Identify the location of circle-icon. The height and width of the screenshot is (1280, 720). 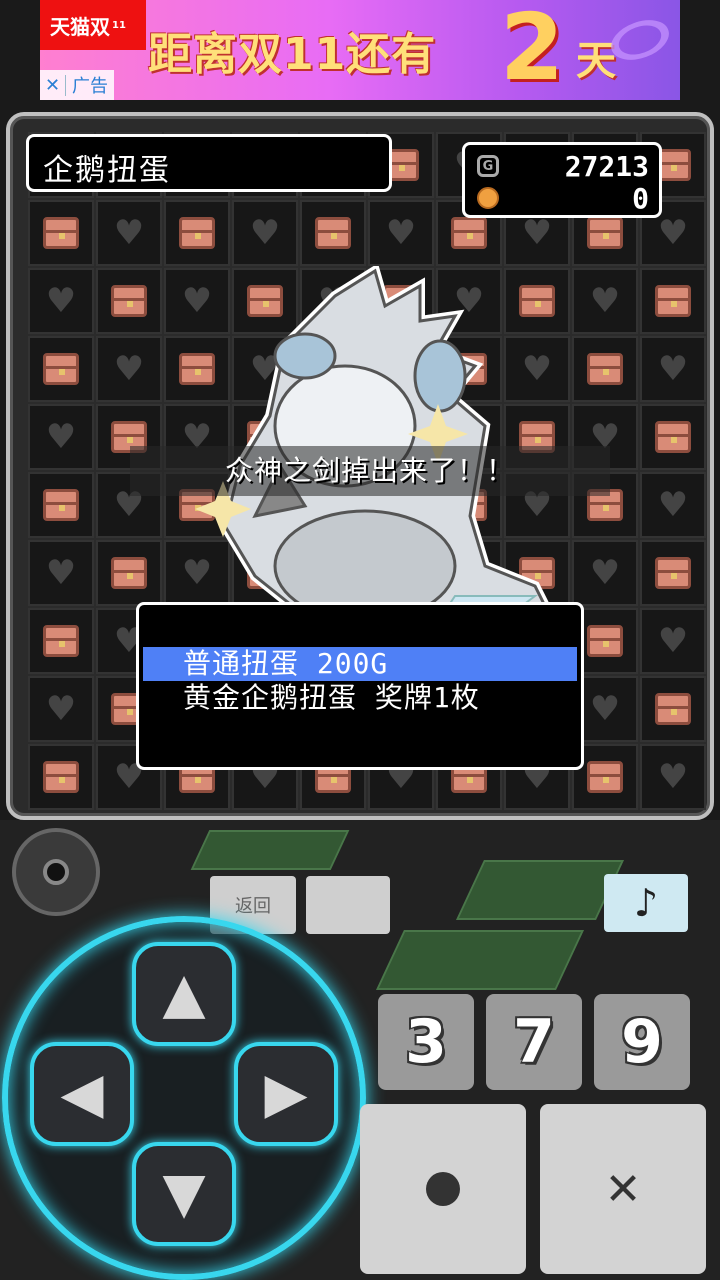
(443, 1189).